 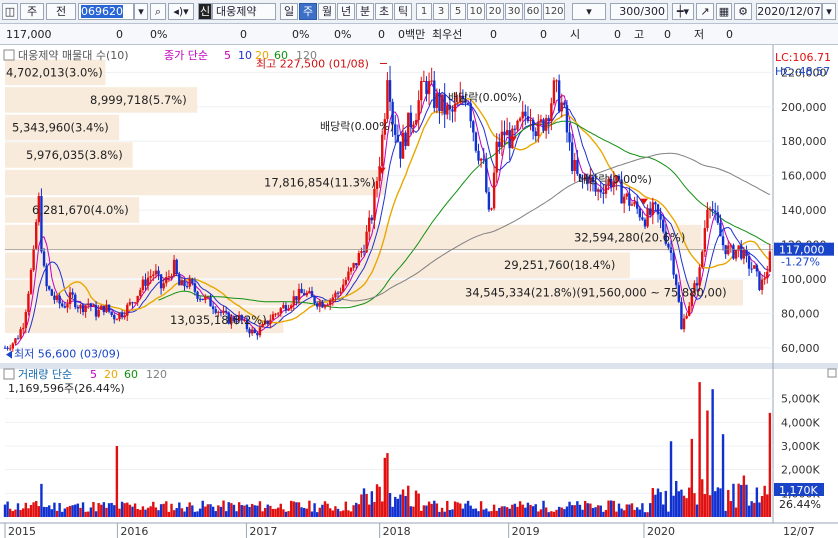 What do you see at coordinates (724, 11) in the screenshot?
I see `grid-icon: ▦` at bounding box center [724, 11].